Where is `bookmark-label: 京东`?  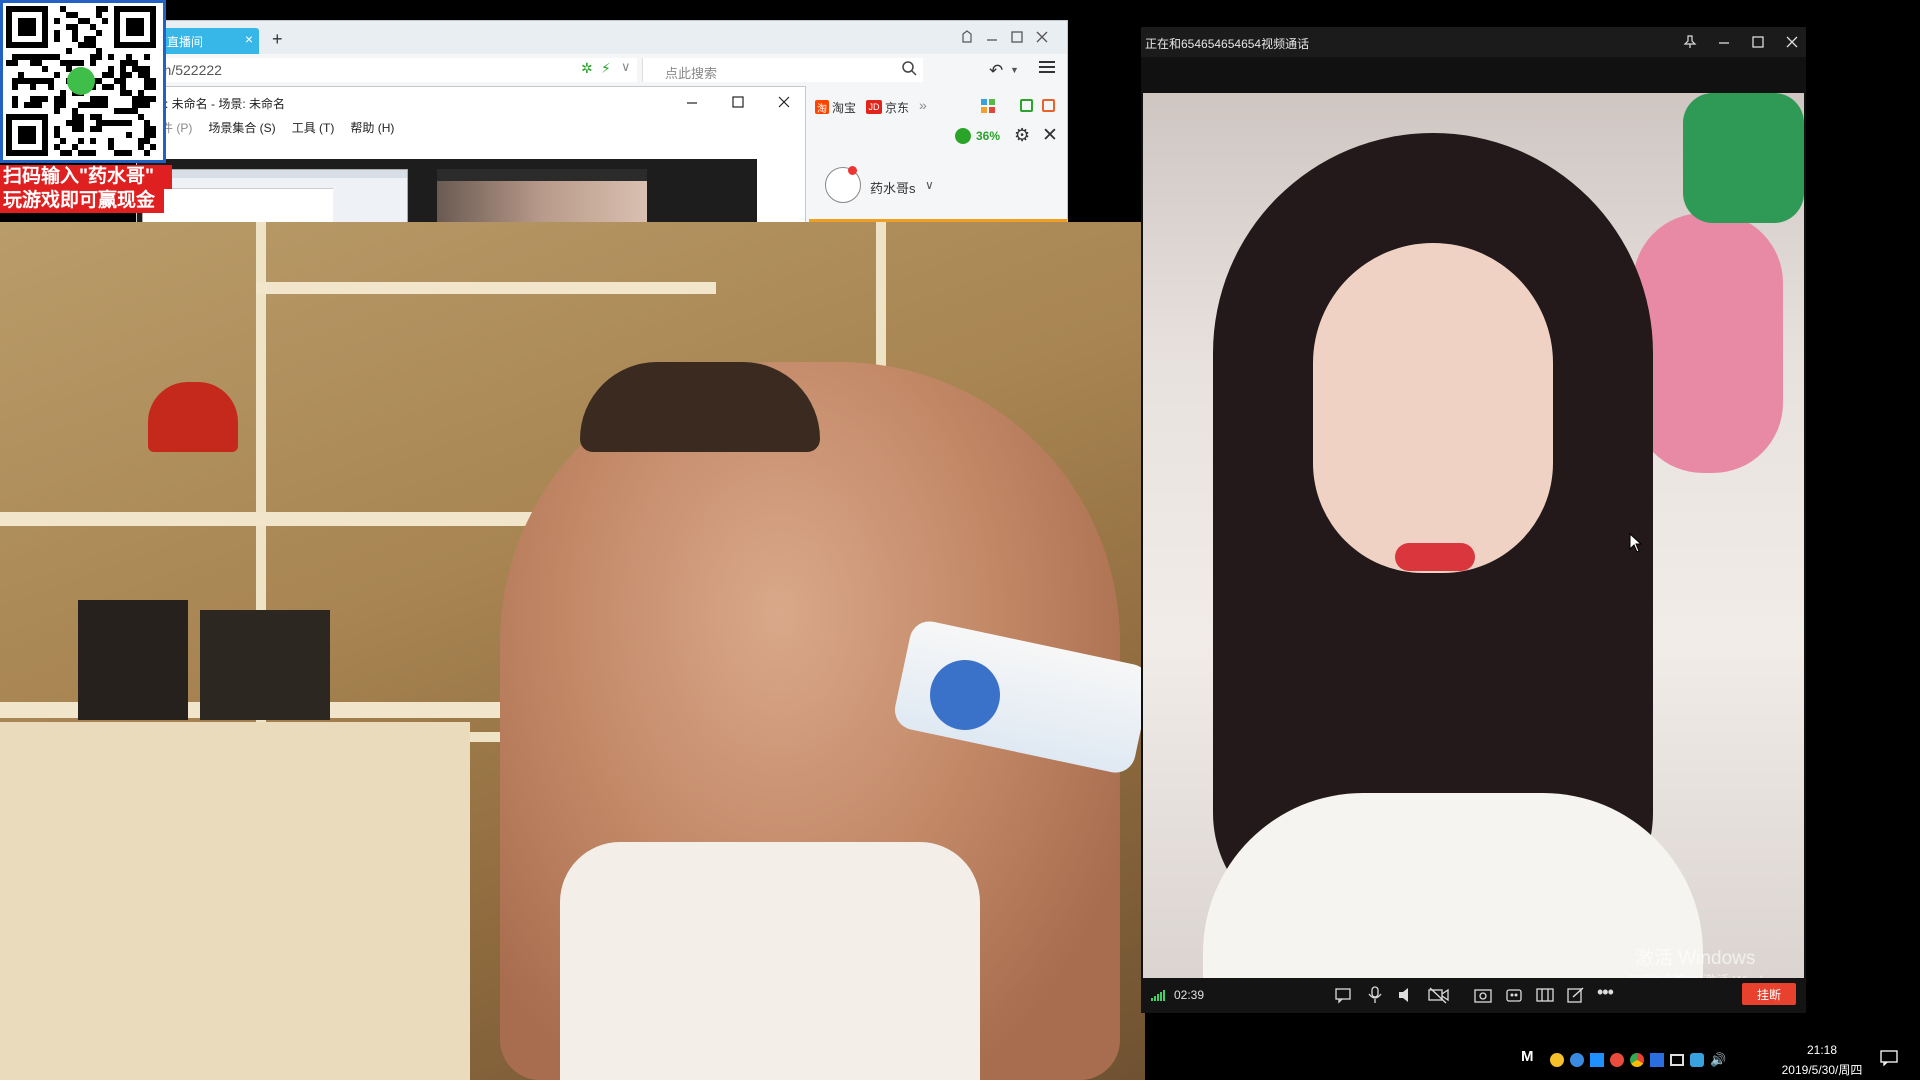 bookmark-label: 京东 is located at coordinates (897, 107).